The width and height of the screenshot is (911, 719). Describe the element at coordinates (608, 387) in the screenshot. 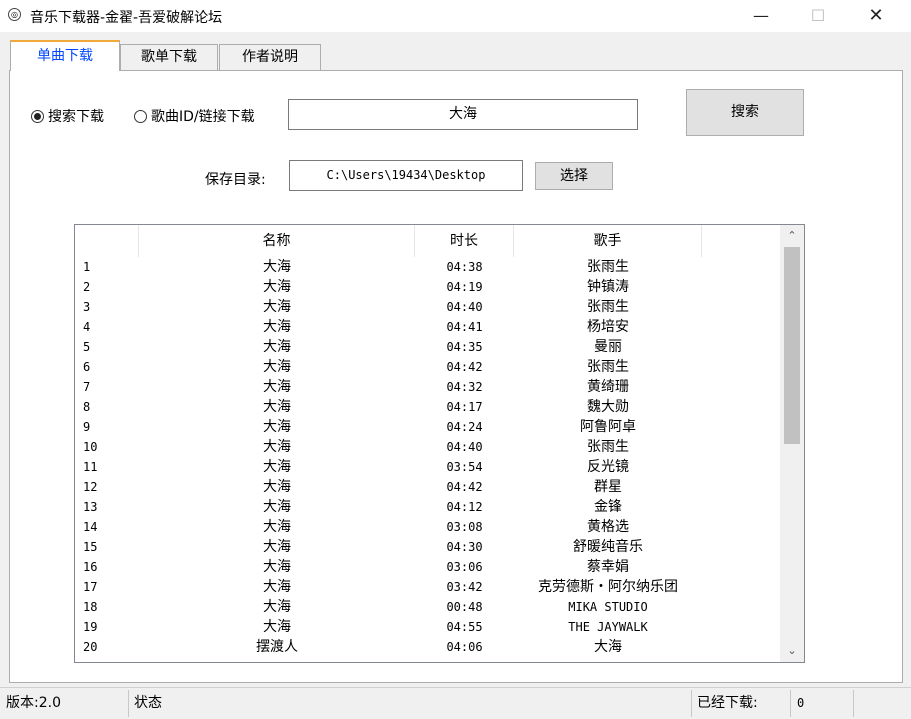

I see `row-artist: 黄绮珊` at that location.